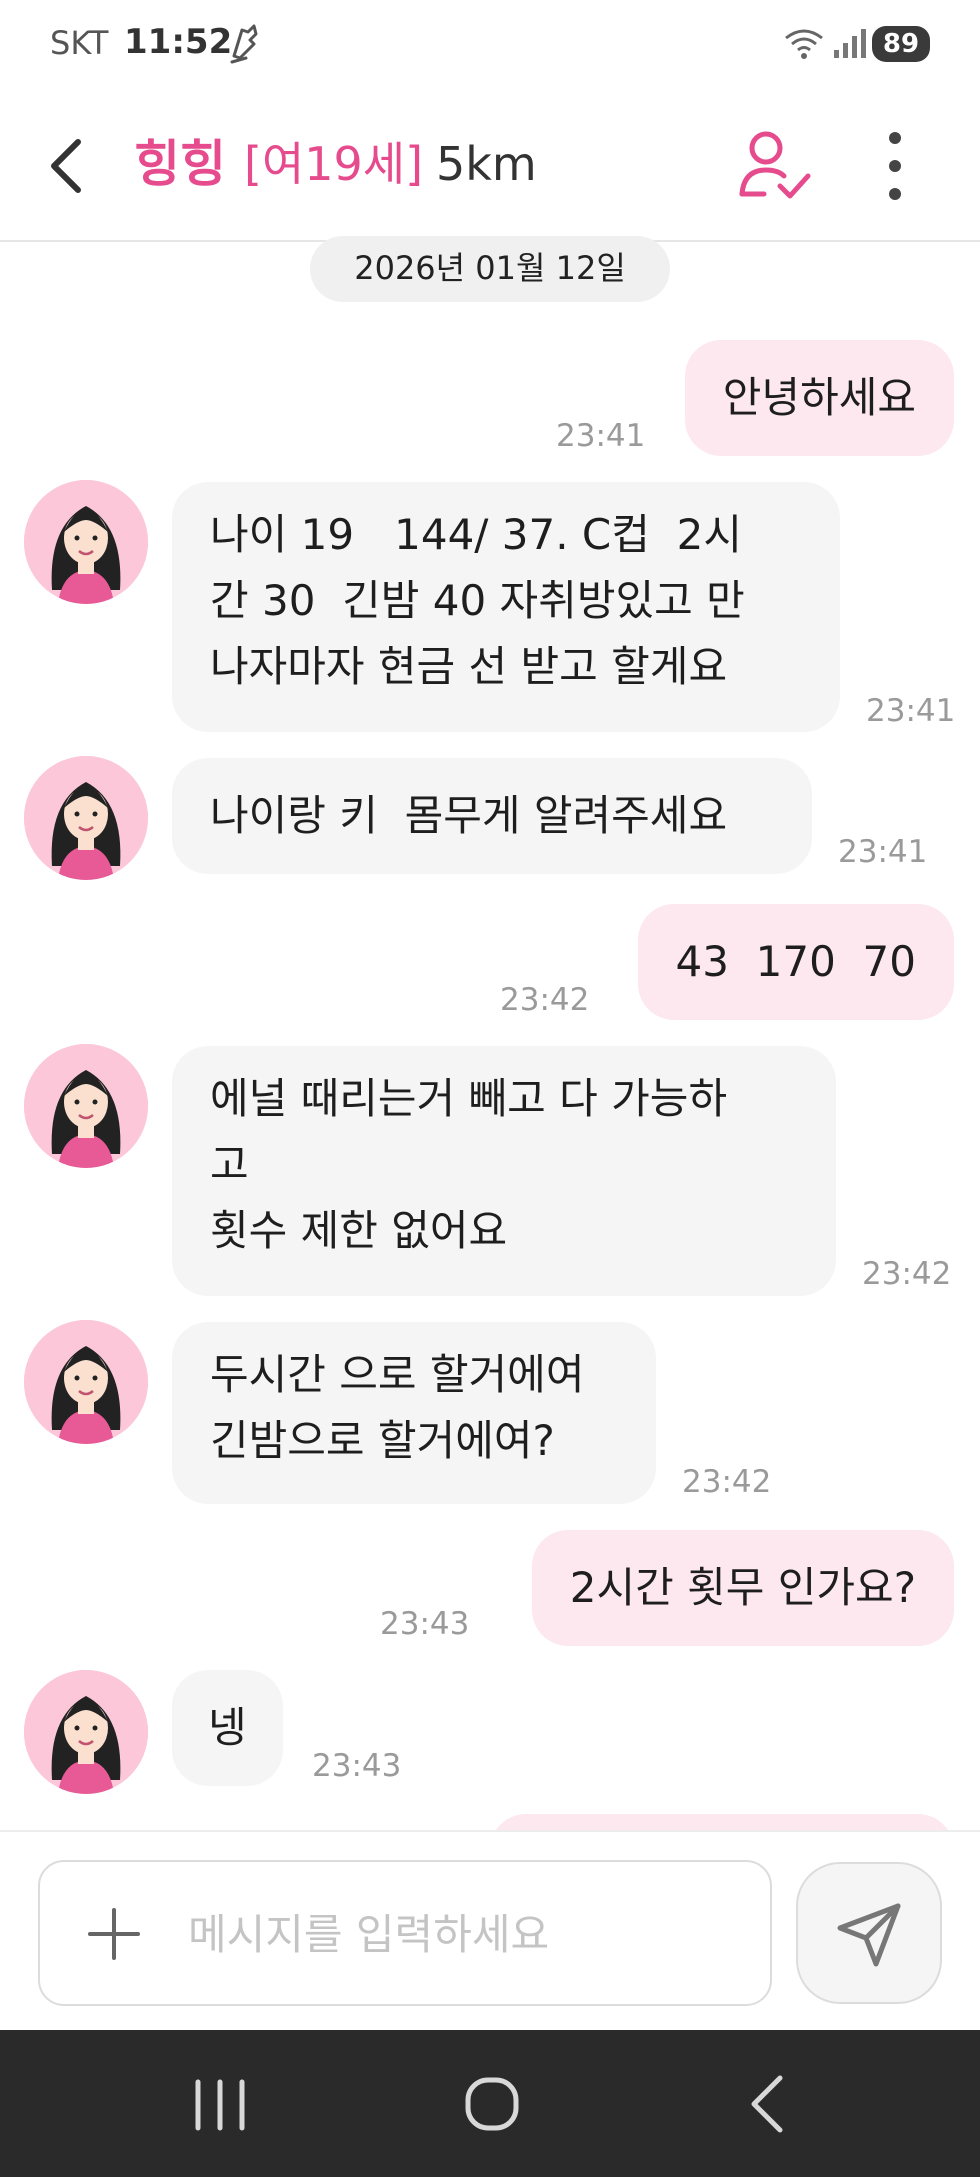 Image resolution: width=980 pixels, height=2177 pixels. Describe the element at coordinates (227, 1728) in the screenshot. I see `message-bubble-incoming: 넹` at that location.